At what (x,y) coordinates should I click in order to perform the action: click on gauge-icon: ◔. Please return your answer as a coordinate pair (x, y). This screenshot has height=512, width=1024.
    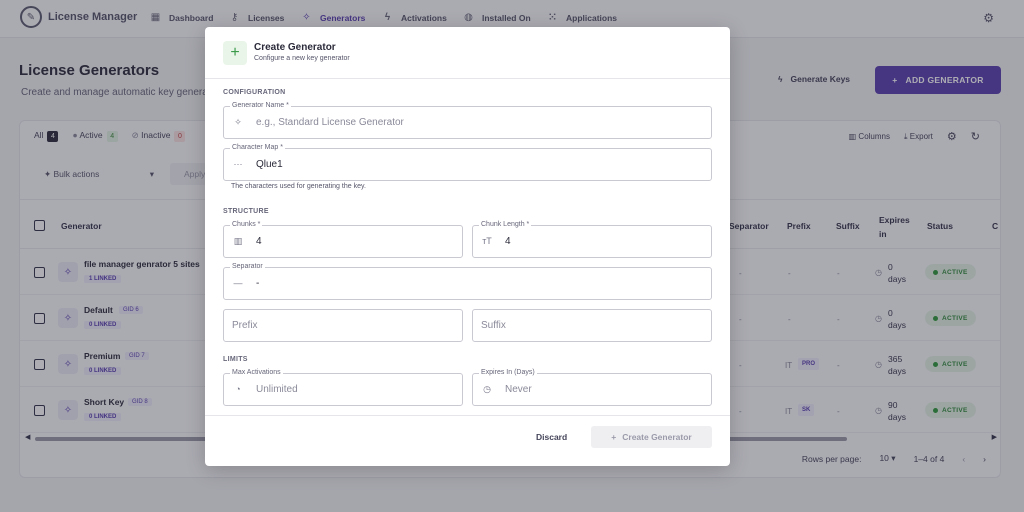
    Looking at the image, I should click on (238, 389).